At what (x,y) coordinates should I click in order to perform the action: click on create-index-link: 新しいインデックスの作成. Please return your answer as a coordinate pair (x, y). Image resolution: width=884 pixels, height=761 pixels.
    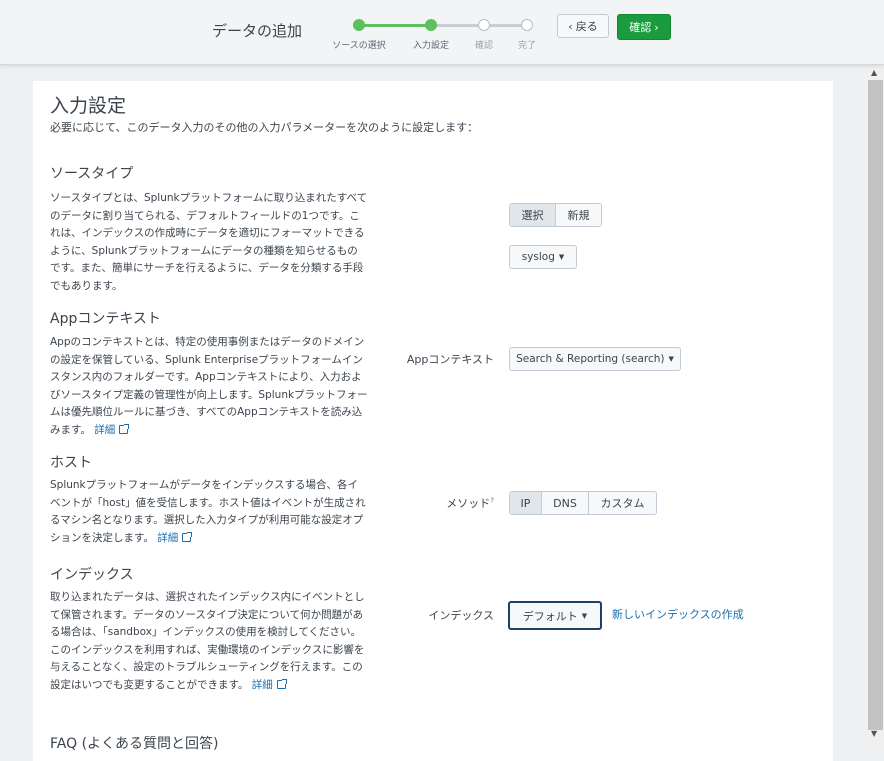
    Looking at the image, I should click on (678, 614).